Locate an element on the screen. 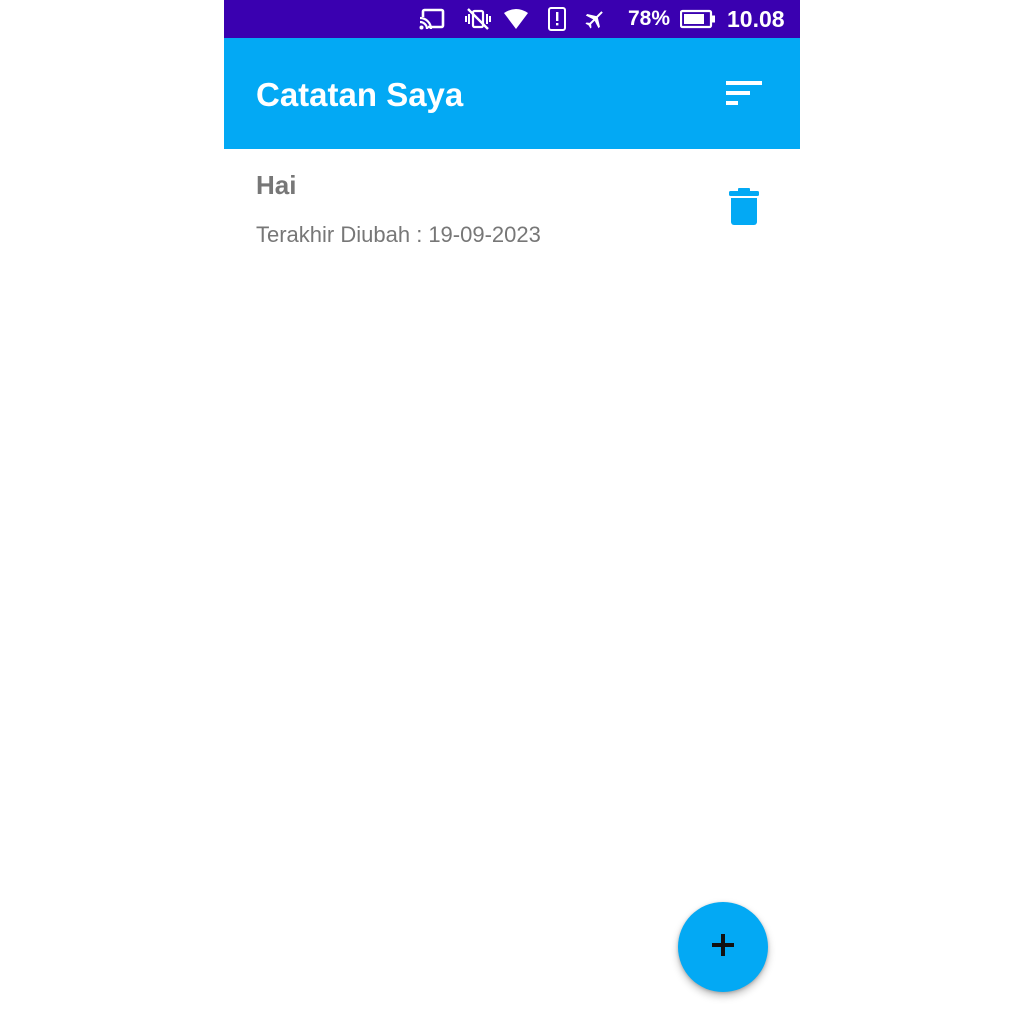  note-modified-date: Terakhir Diubah :19-09-2023 is located at coordinates (398, 235).